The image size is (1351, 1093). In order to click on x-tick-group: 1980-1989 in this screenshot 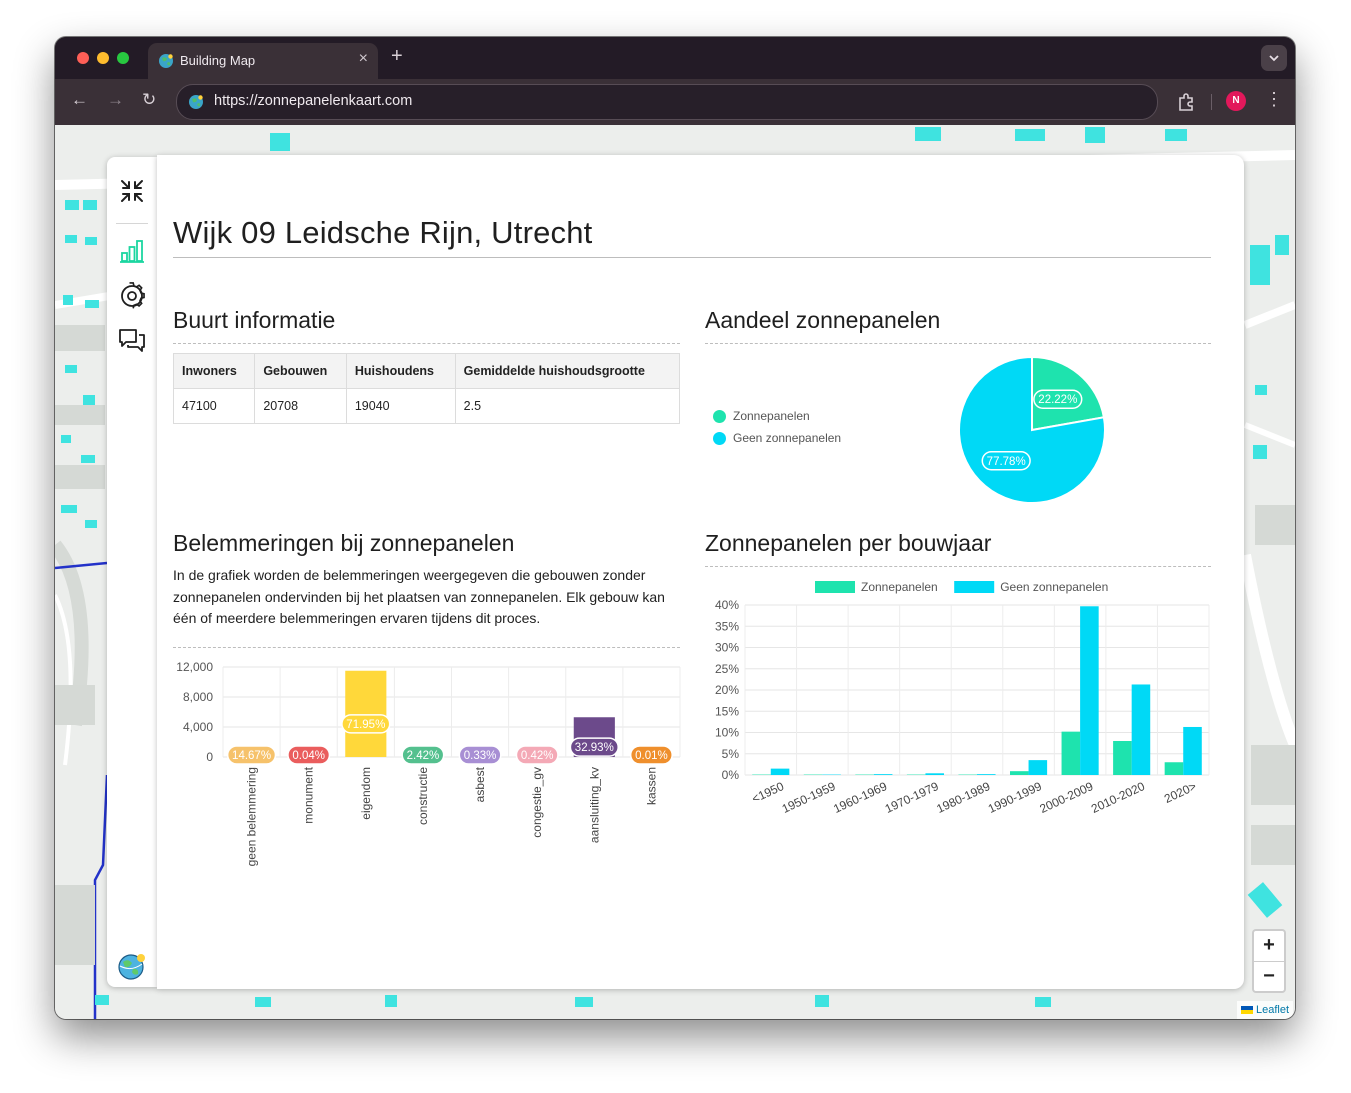, I will do `click(963, 797)`.